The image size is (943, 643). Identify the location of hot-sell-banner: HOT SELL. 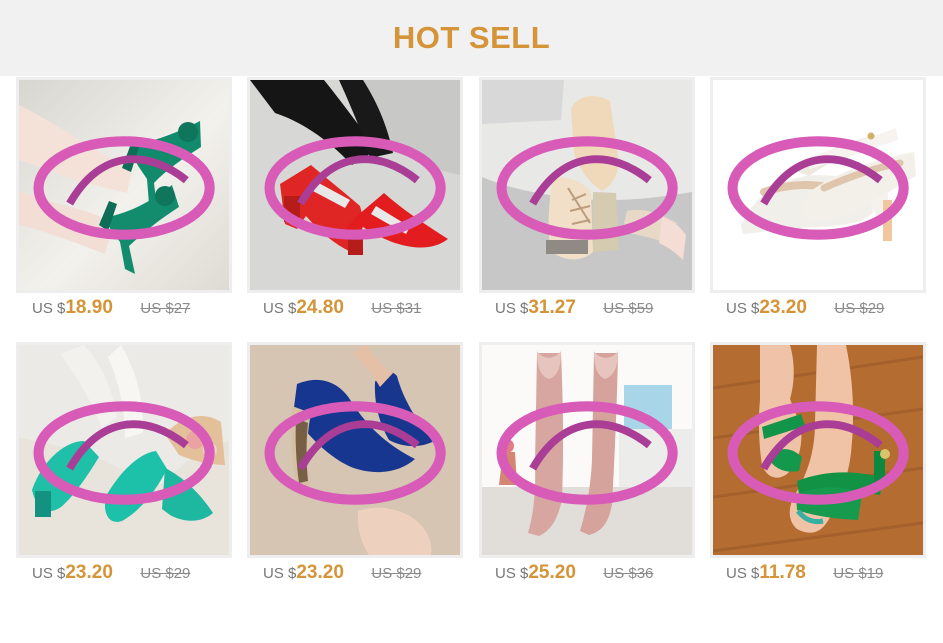
(471, 38).